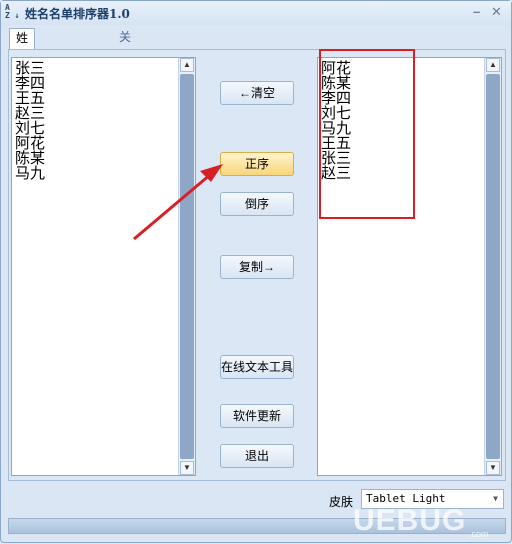 The image size is (512, 544). I want to click on annotation-arrow, so click(178, 202).